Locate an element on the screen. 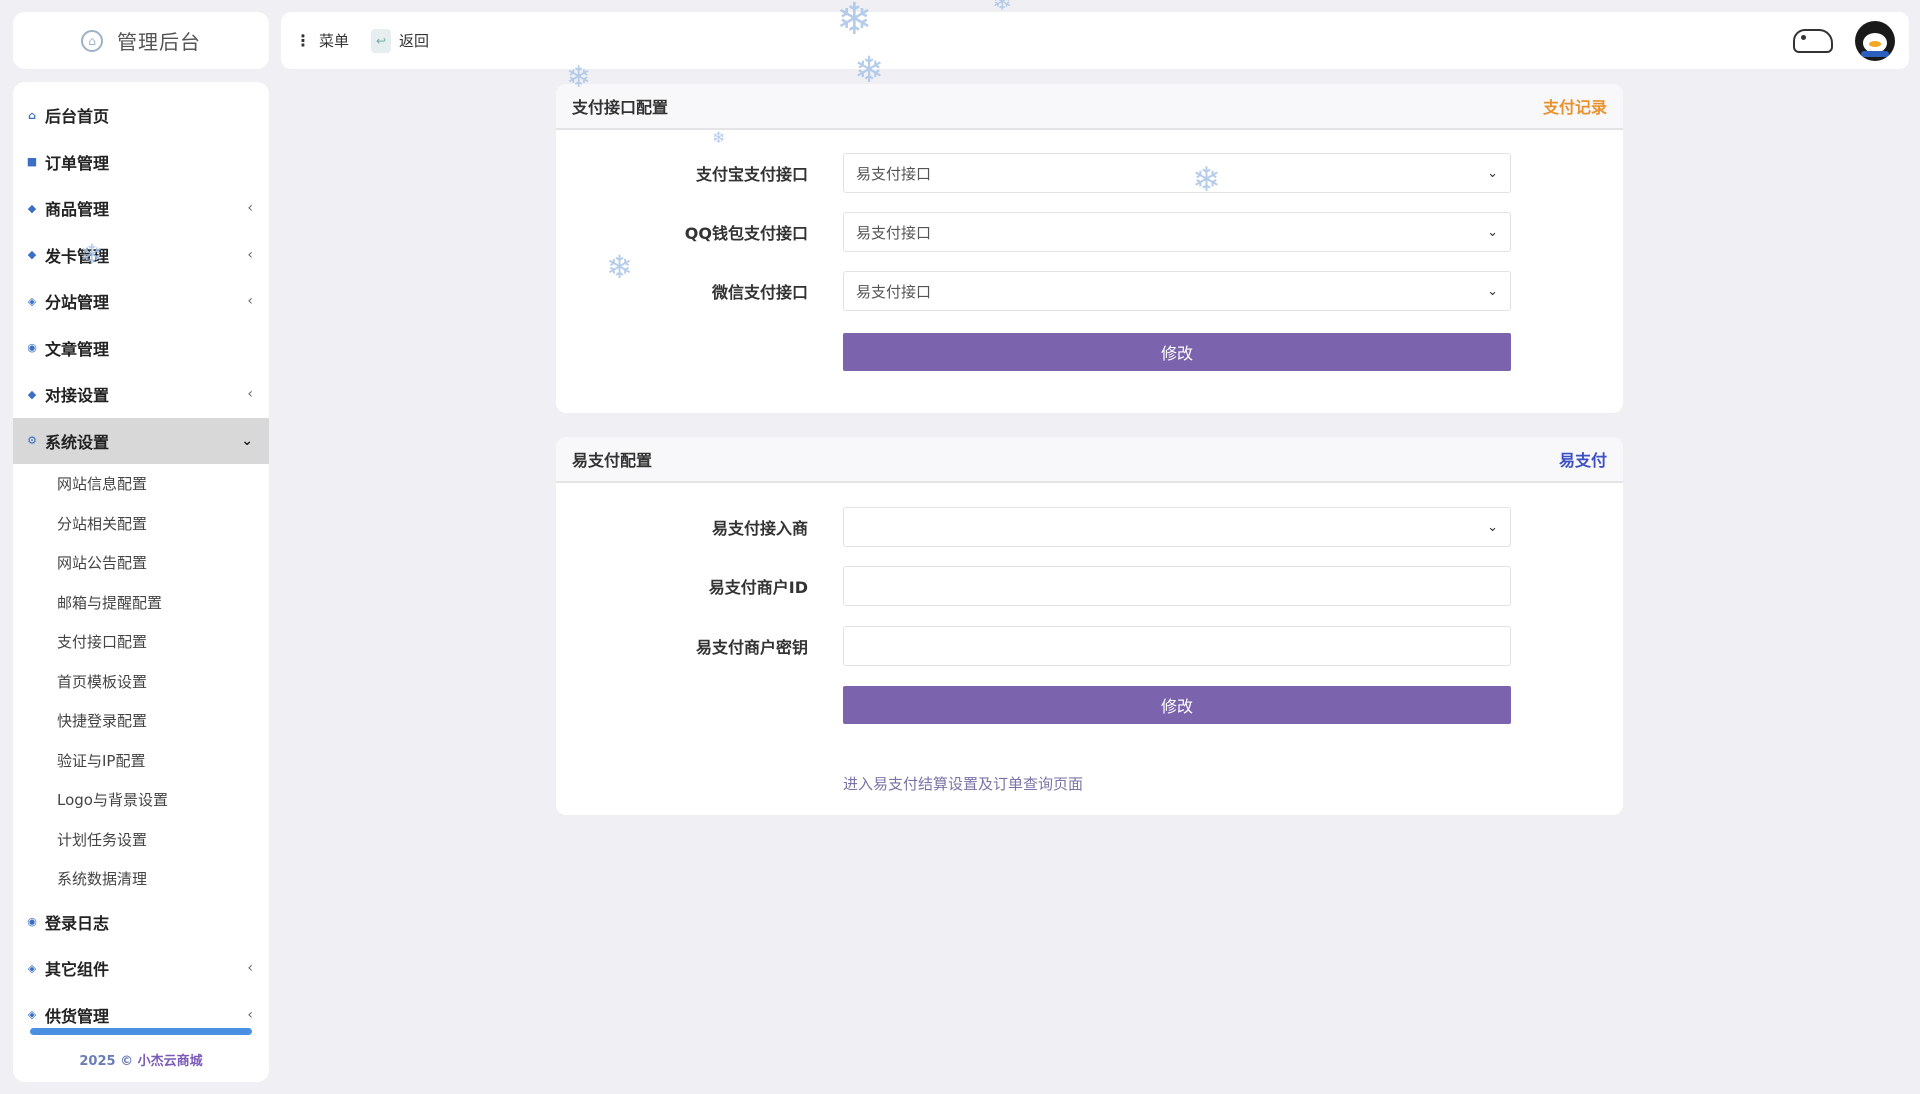  avatar-scarf is located at coordinates (1875, 53).